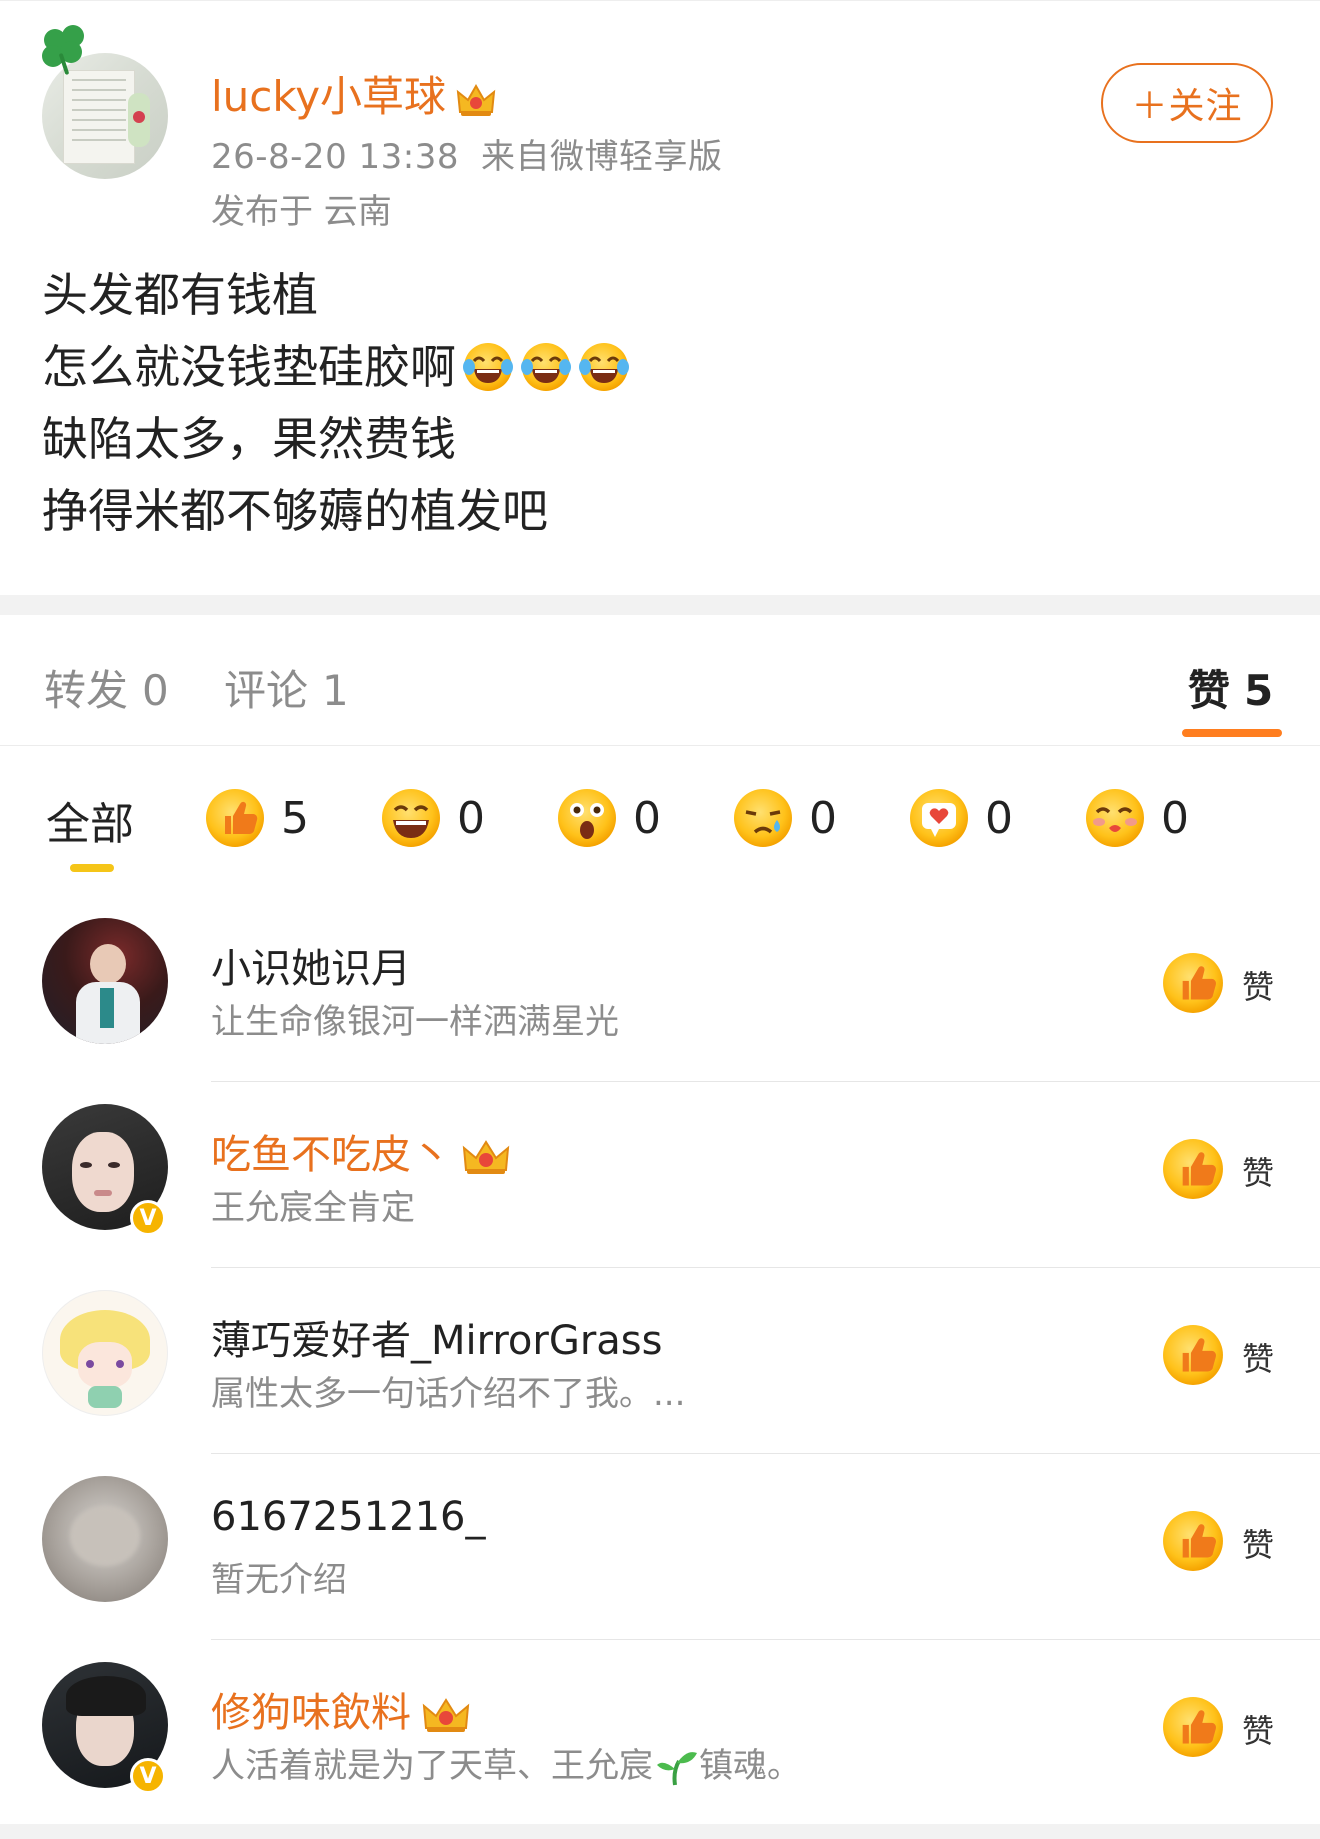 The height and width of the screenshot is (1839, 1320). I want to click on liker-bio: 让生命像银河一样洒满星光, so click(415, 1022).